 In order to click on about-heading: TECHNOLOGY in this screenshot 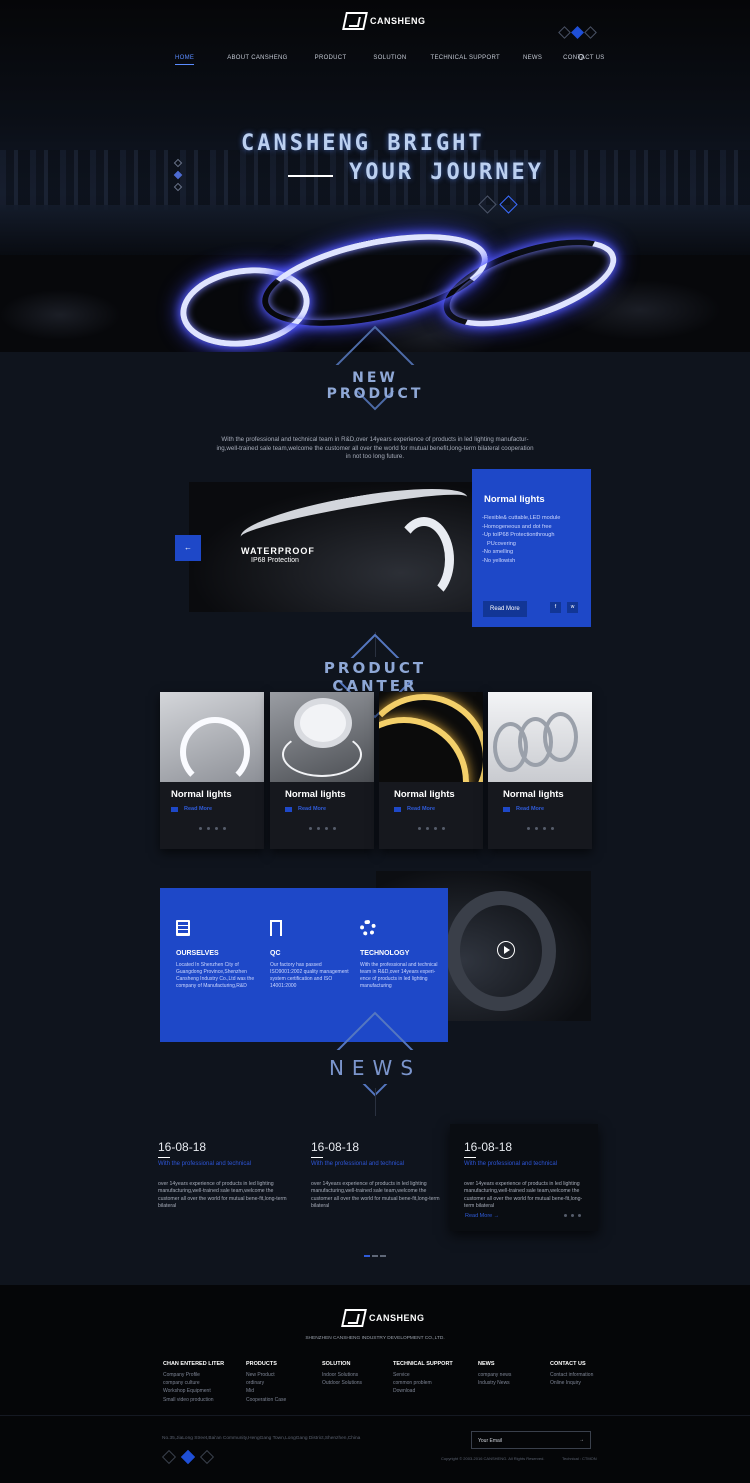, I will do `click(385, 953)`.